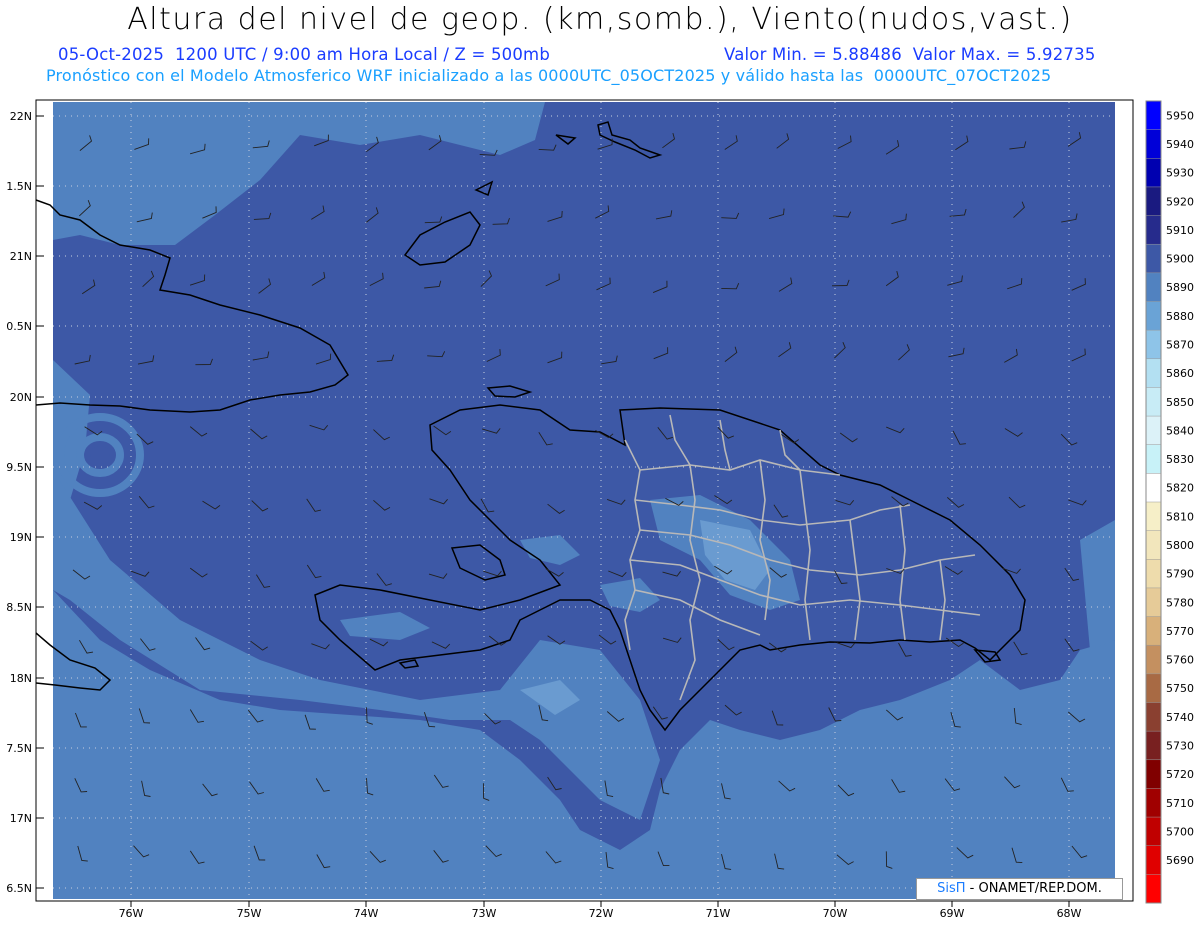 This screenshot has height=927, width=1200. I want to click on colorbar-label: 5820, so click(1180, 488).